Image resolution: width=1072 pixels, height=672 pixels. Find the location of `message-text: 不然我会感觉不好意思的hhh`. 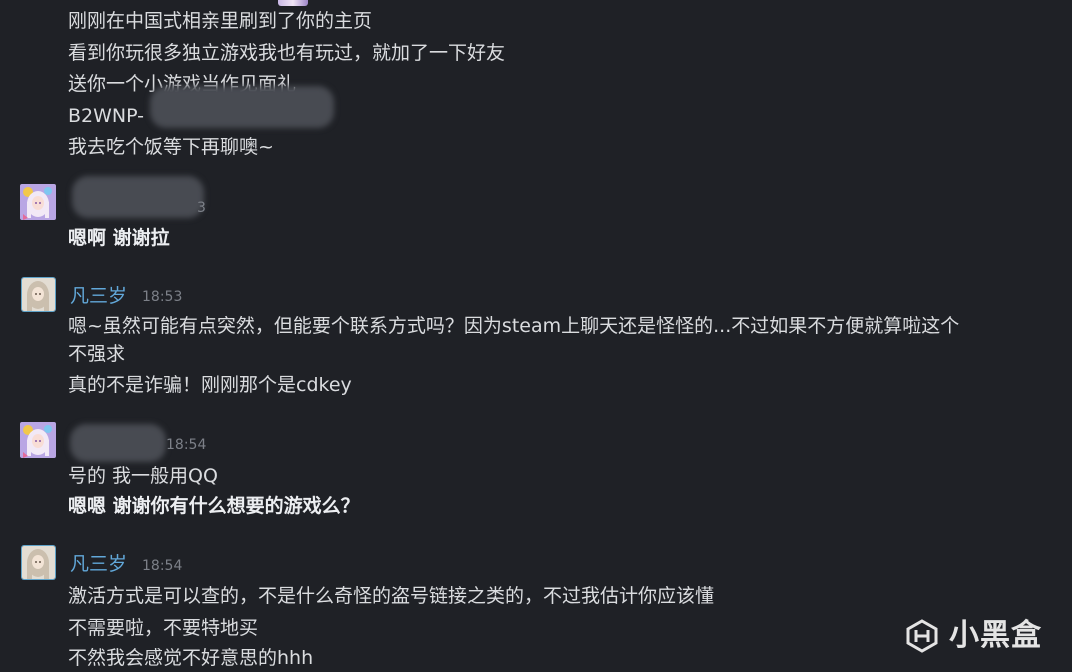

message-text: 不然我会感觉不好意思的hhh is located at coordinates (191, 658).